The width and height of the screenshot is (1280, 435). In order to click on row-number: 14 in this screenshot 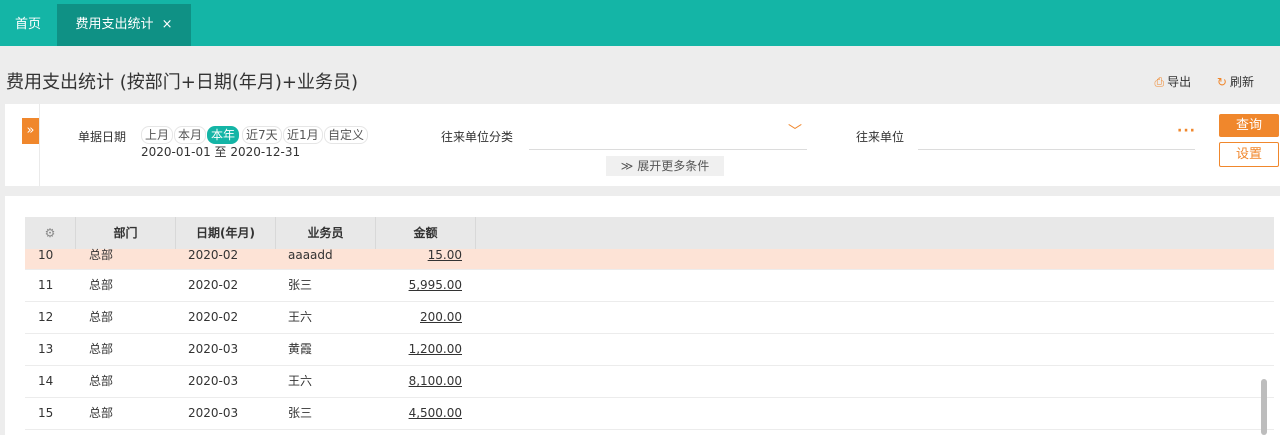, I will do `click(46, 381)`.